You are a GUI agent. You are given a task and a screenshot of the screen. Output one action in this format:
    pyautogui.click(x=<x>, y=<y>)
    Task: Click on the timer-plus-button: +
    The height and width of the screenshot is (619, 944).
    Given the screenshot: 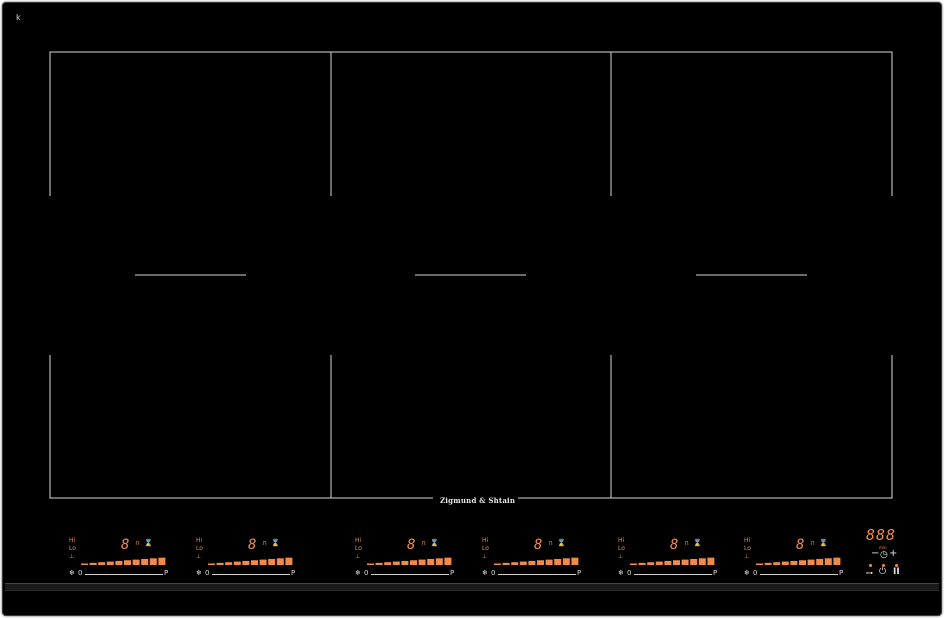 What is the action you would take?
    pyautogui.click(x=893, y=553)
    